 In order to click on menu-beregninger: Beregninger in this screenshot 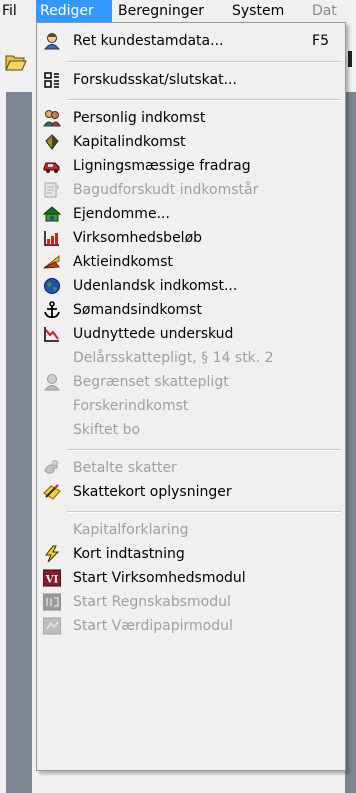, I will do `click(161, 11)`.